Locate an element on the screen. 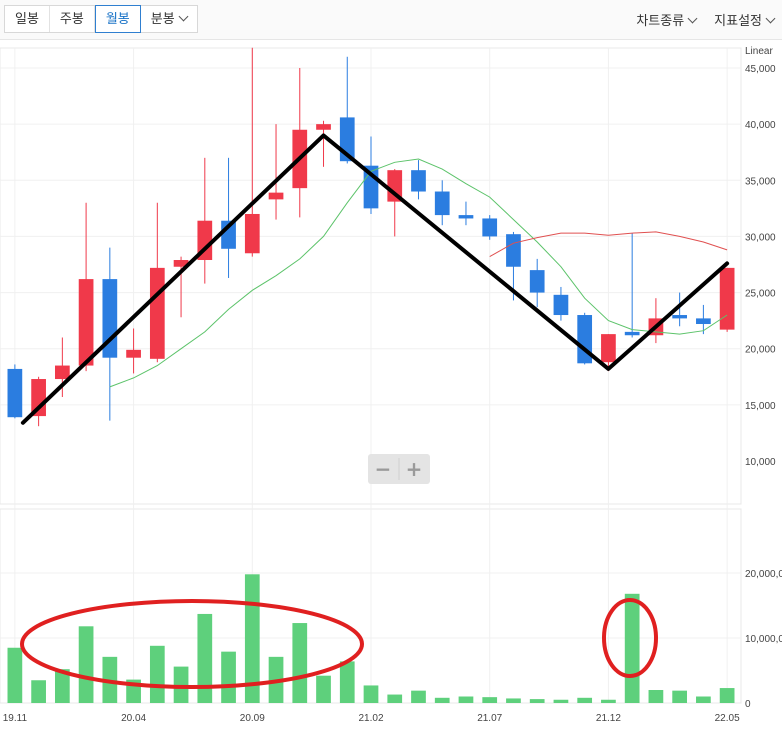 The width and height of the screenshot is (782, 729). period-button-2: 월봉 is located at coordinates (117, 19).